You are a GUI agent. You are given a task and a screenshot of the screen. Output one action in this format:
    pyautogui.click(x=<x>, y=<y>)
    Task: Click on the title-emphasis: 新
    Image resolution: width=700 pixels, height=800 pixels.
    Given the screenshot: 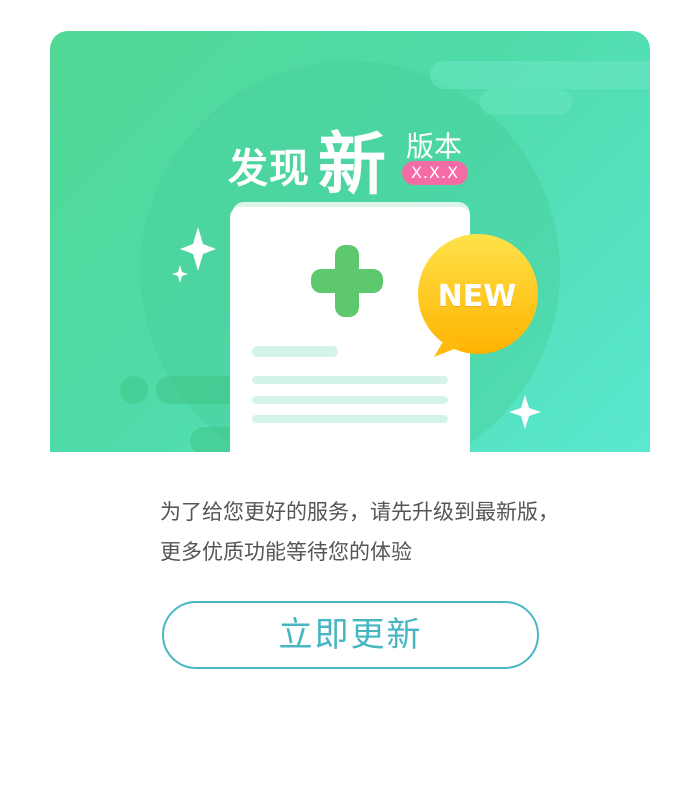 What is the action you would take?
    pyautogui.click(x=352, y=165)
    